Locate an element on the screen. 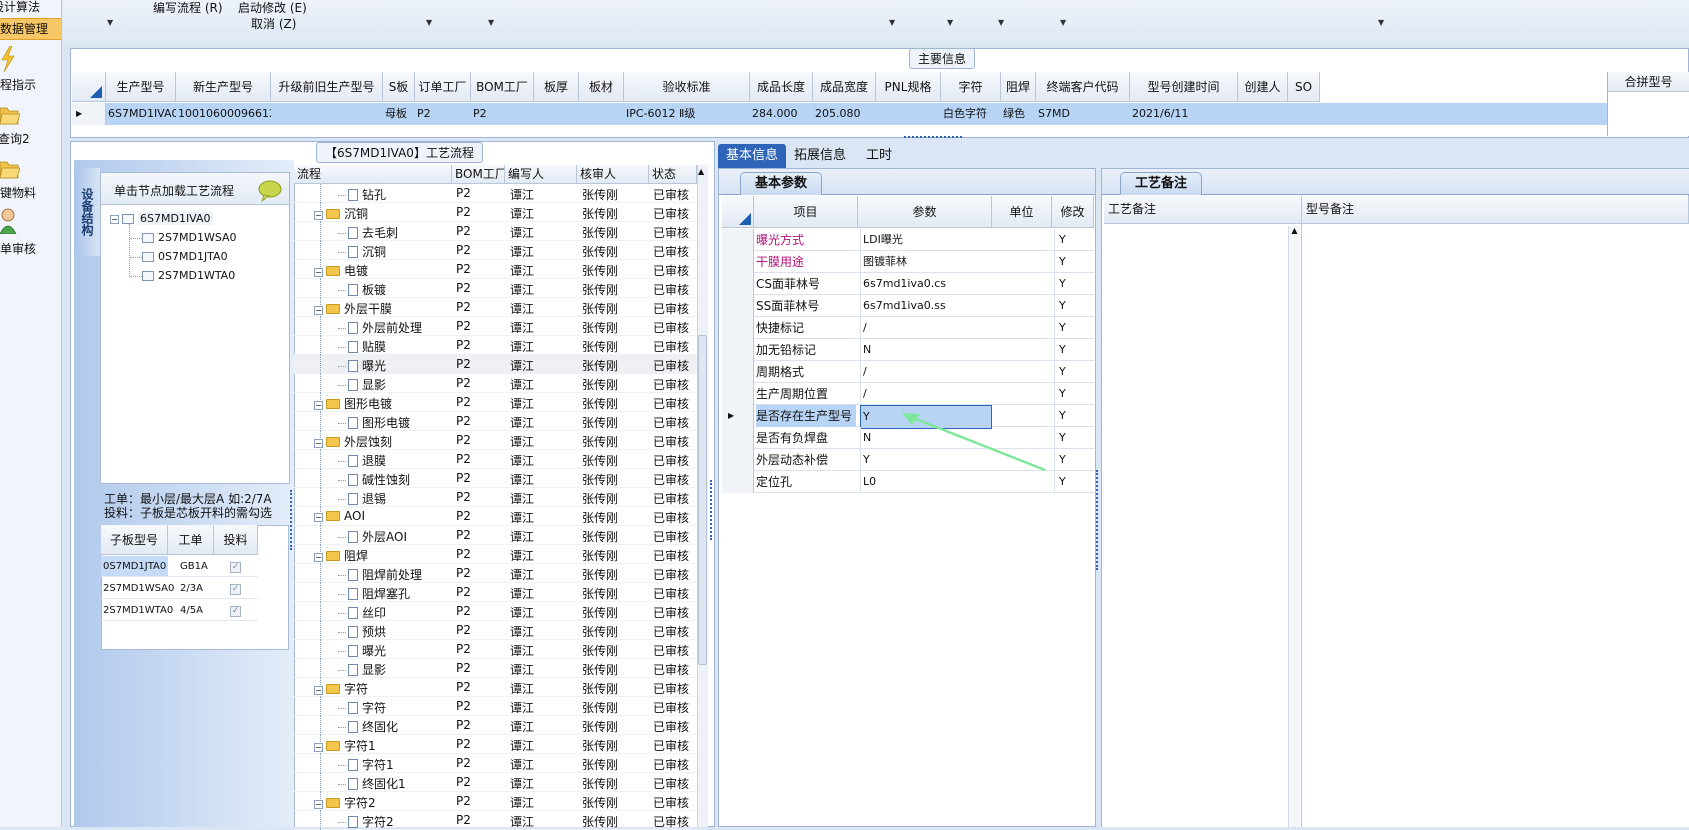 This screenshot has width=1689, height=830. main-cell: 284.000 is located at coordinates (781, 114).